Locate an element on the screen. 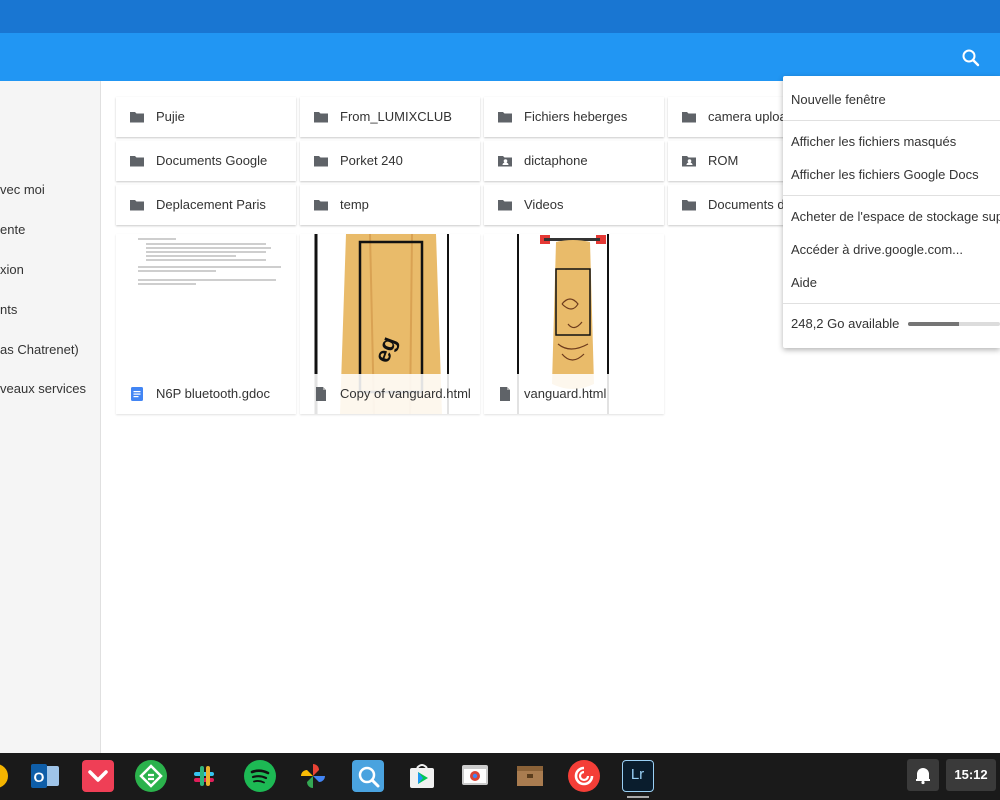 The width and height of the screenshot is (1000, 800). menu-item-buy-storage: Acheter de l'espace de stockage supp is located at coordinates (895, 216).